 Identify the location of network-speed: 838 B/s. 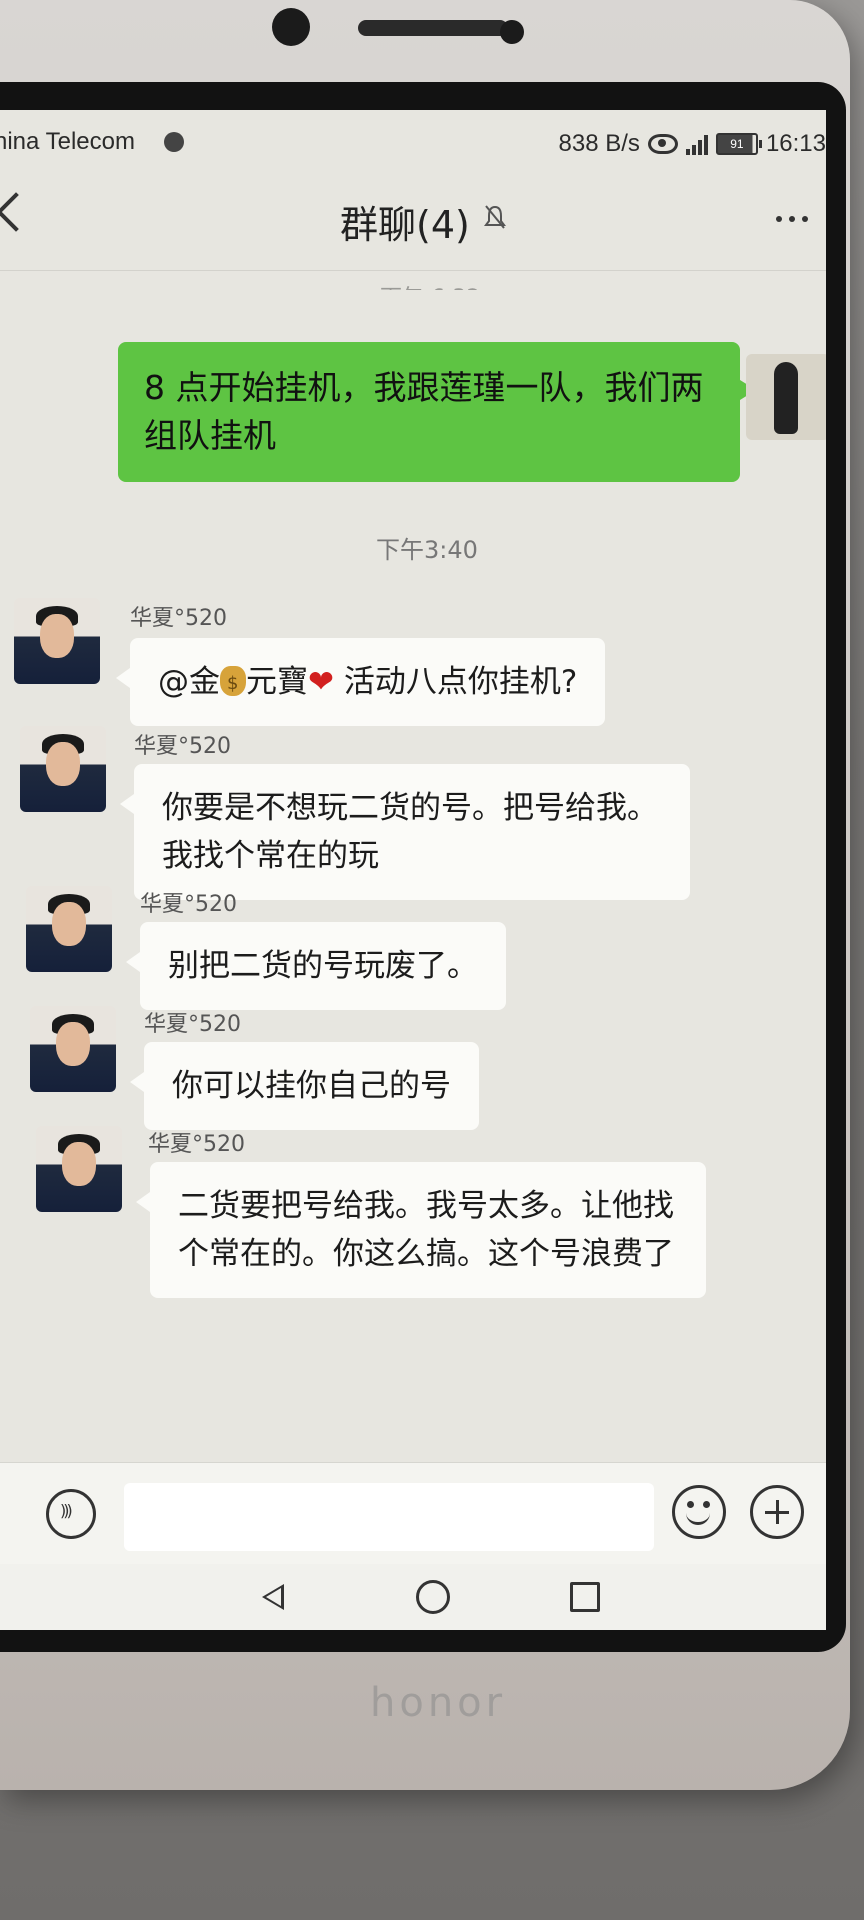
(599, 143).